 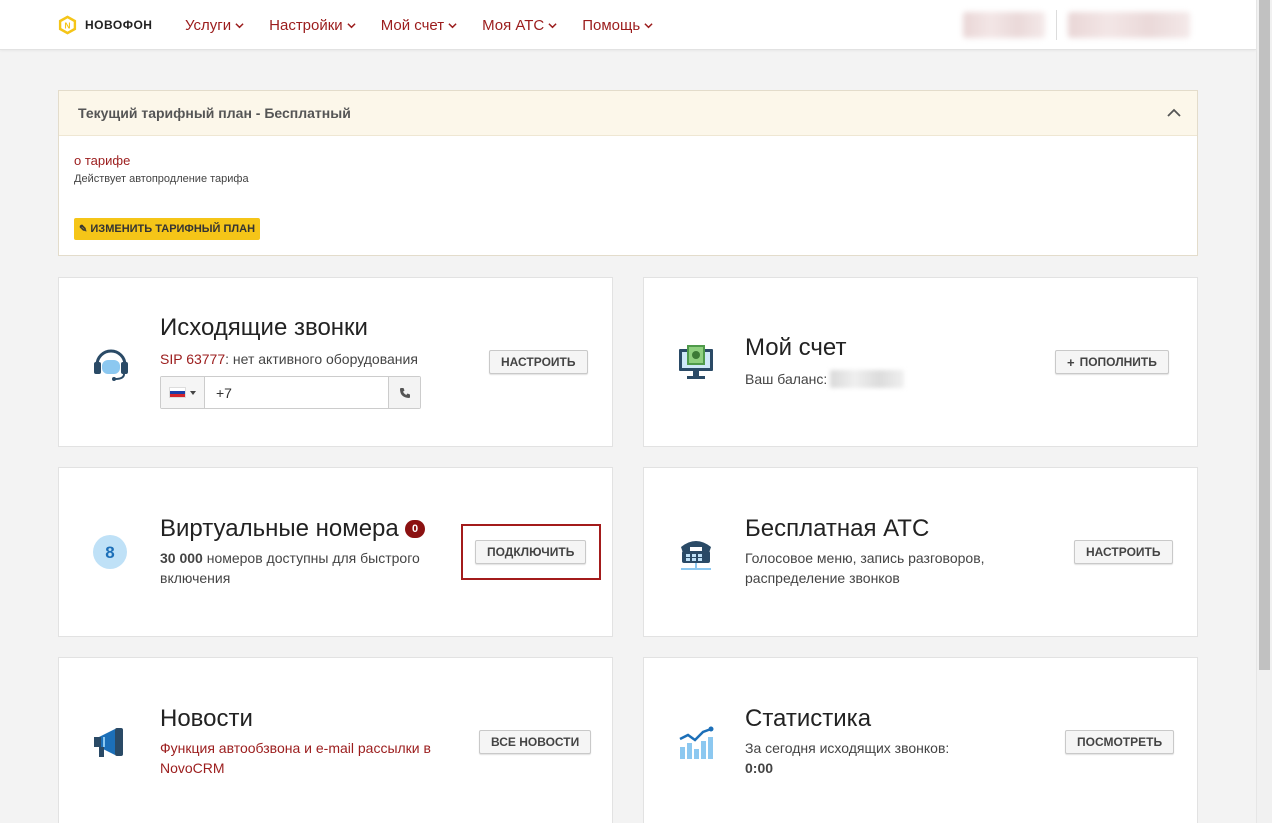 I want to click on my-account-title: Мой счет, so click(x=796, y=347).